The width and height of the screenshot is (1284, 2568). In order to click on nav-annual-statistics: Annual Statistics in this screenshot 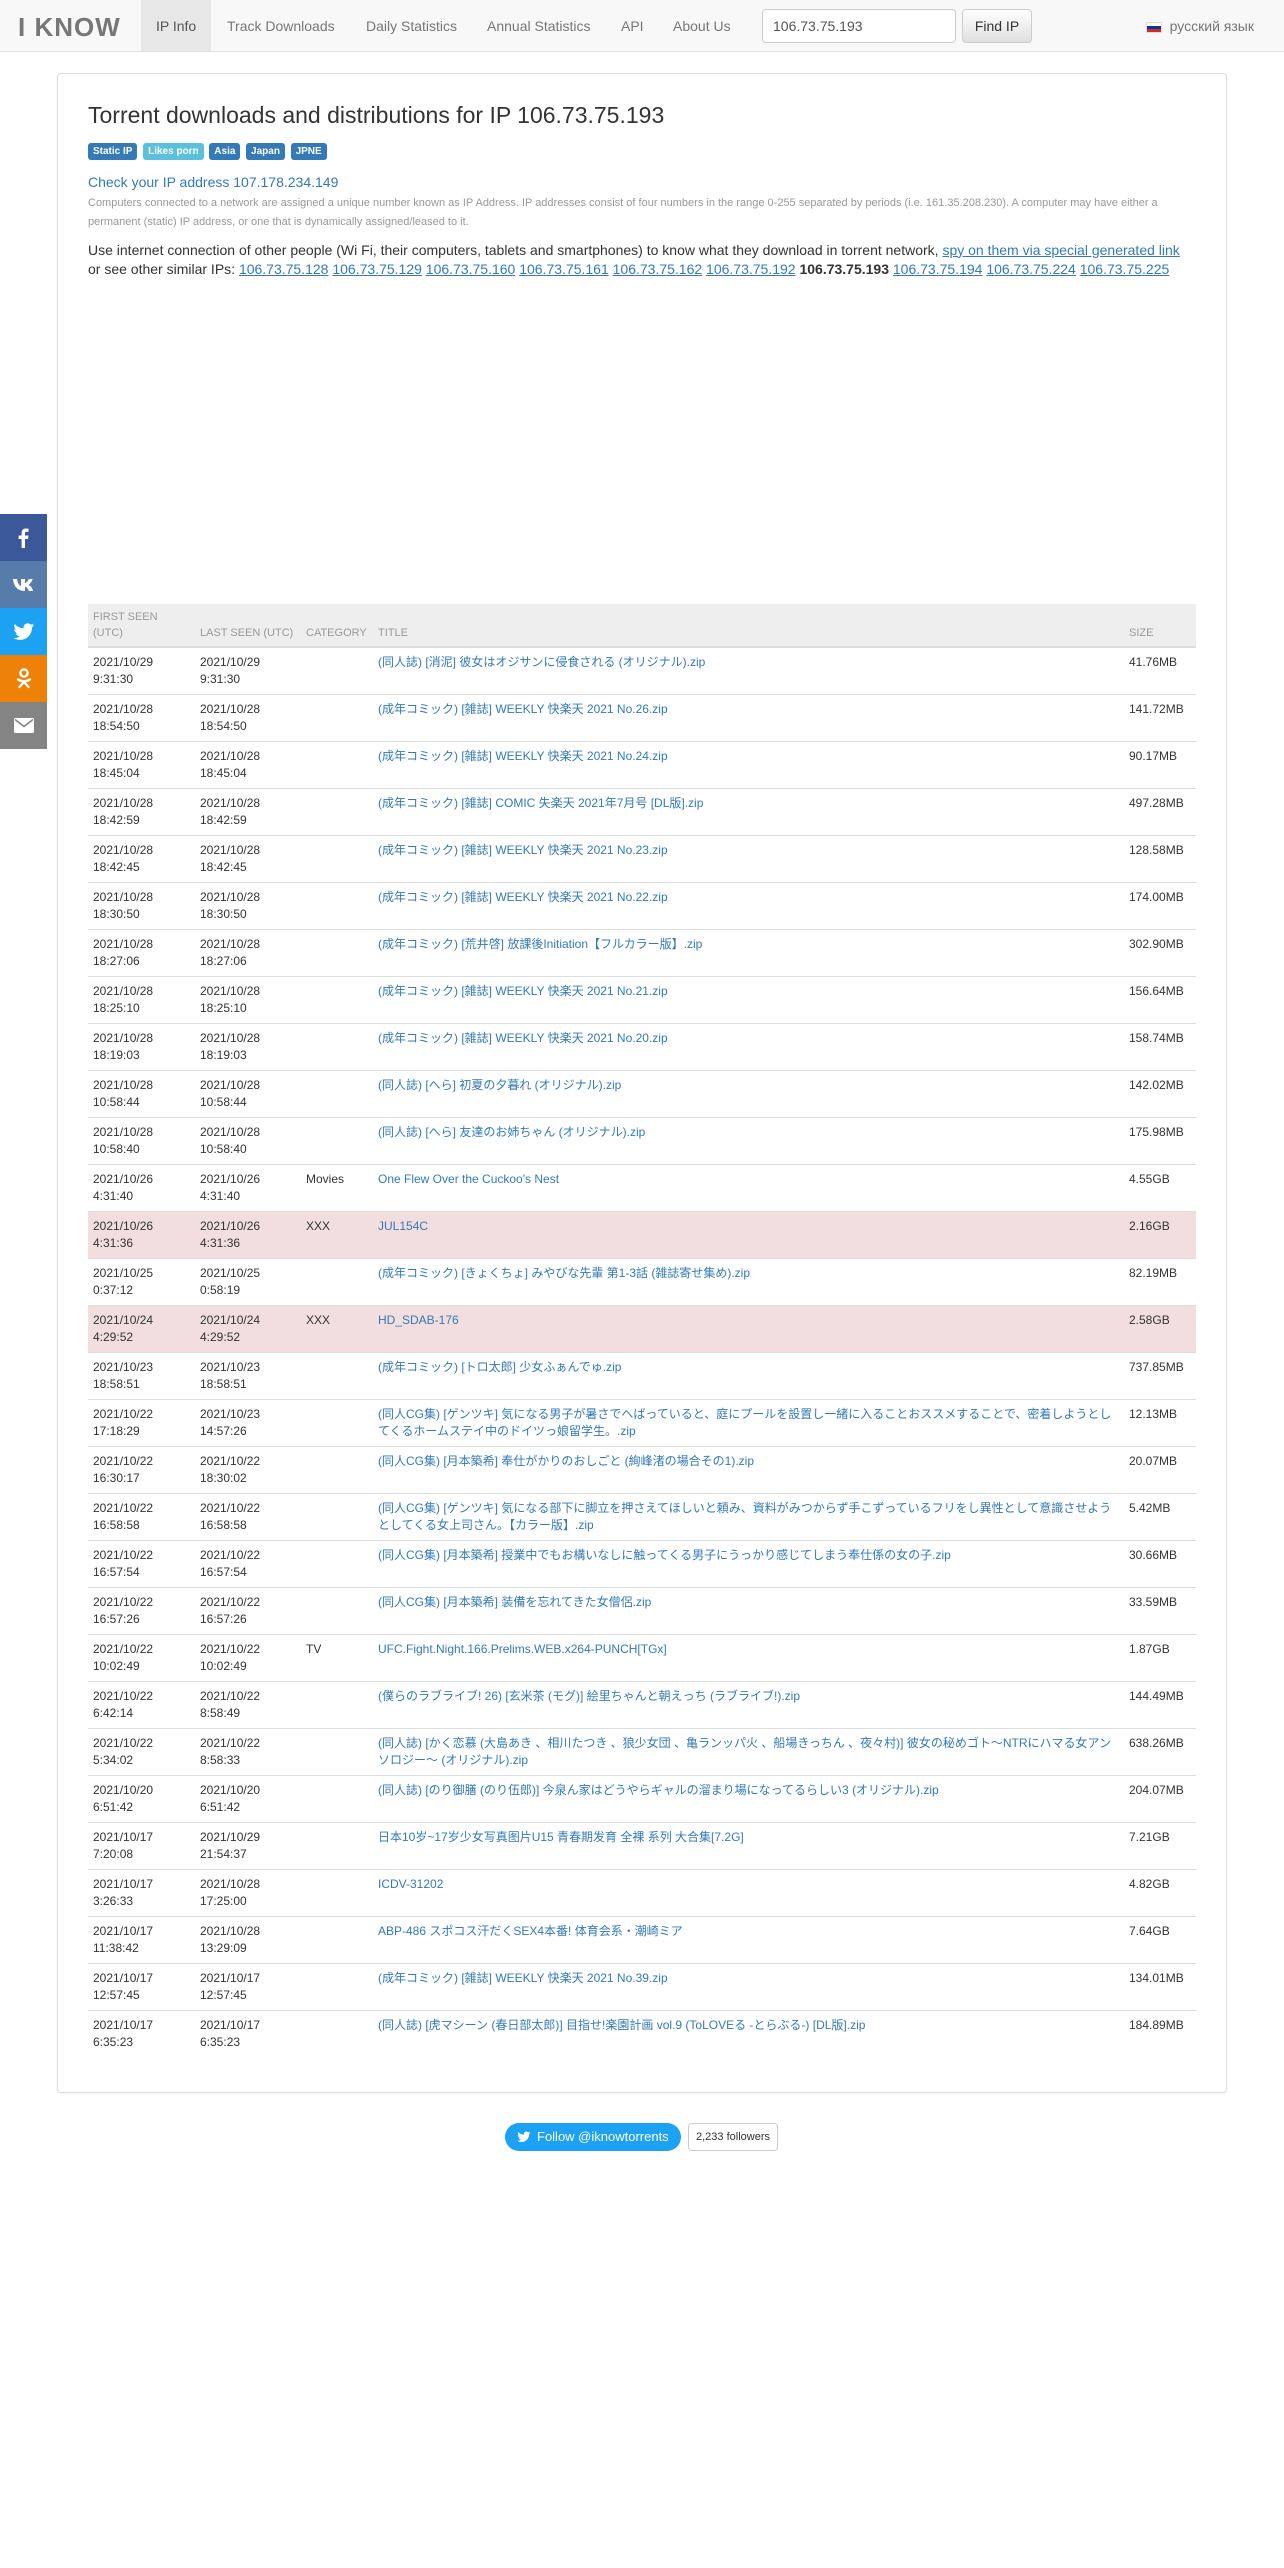, I will do `click(539, 25)`.